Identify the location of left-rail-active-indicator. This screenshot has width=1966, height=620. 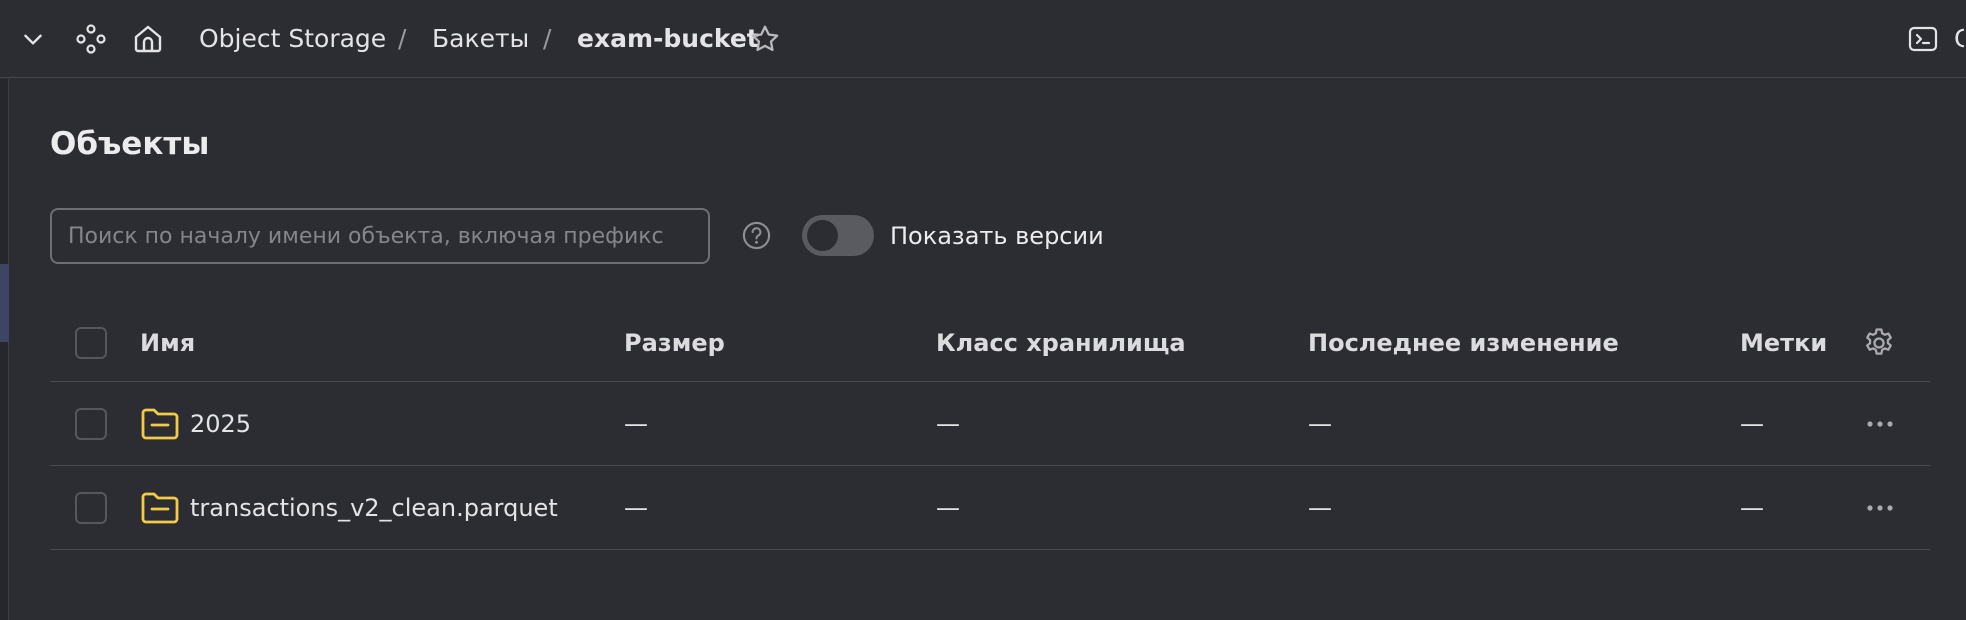
(4, 303).